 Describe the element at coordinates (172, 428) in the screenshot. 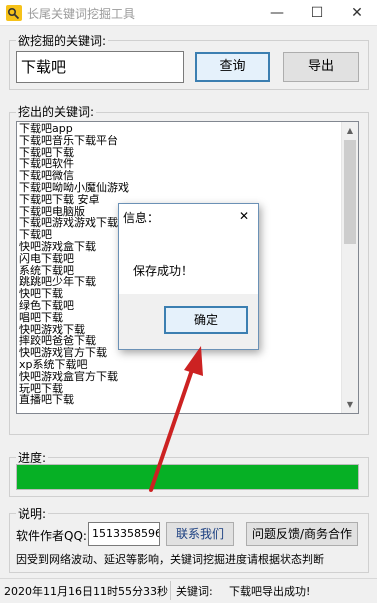

I see `arrow-shaft` at that location.